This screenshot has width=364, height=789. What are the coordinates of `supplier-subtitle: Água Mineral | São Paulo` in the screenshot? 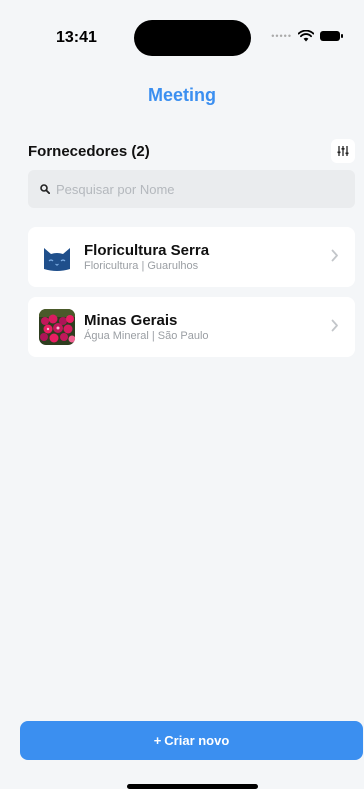 It's located at (146, 335).